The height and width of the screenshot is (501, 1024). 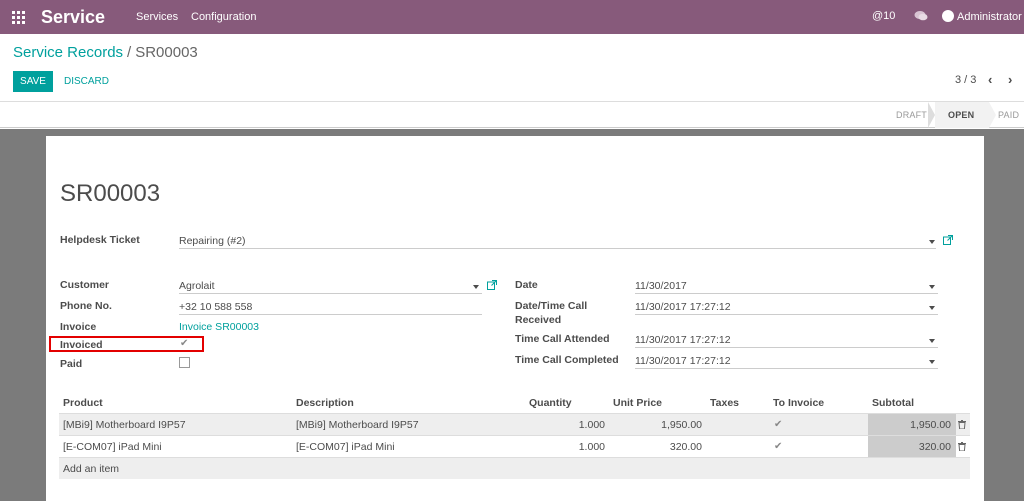 I want to click on save-button: SAVE, so click(x=33, y=81).